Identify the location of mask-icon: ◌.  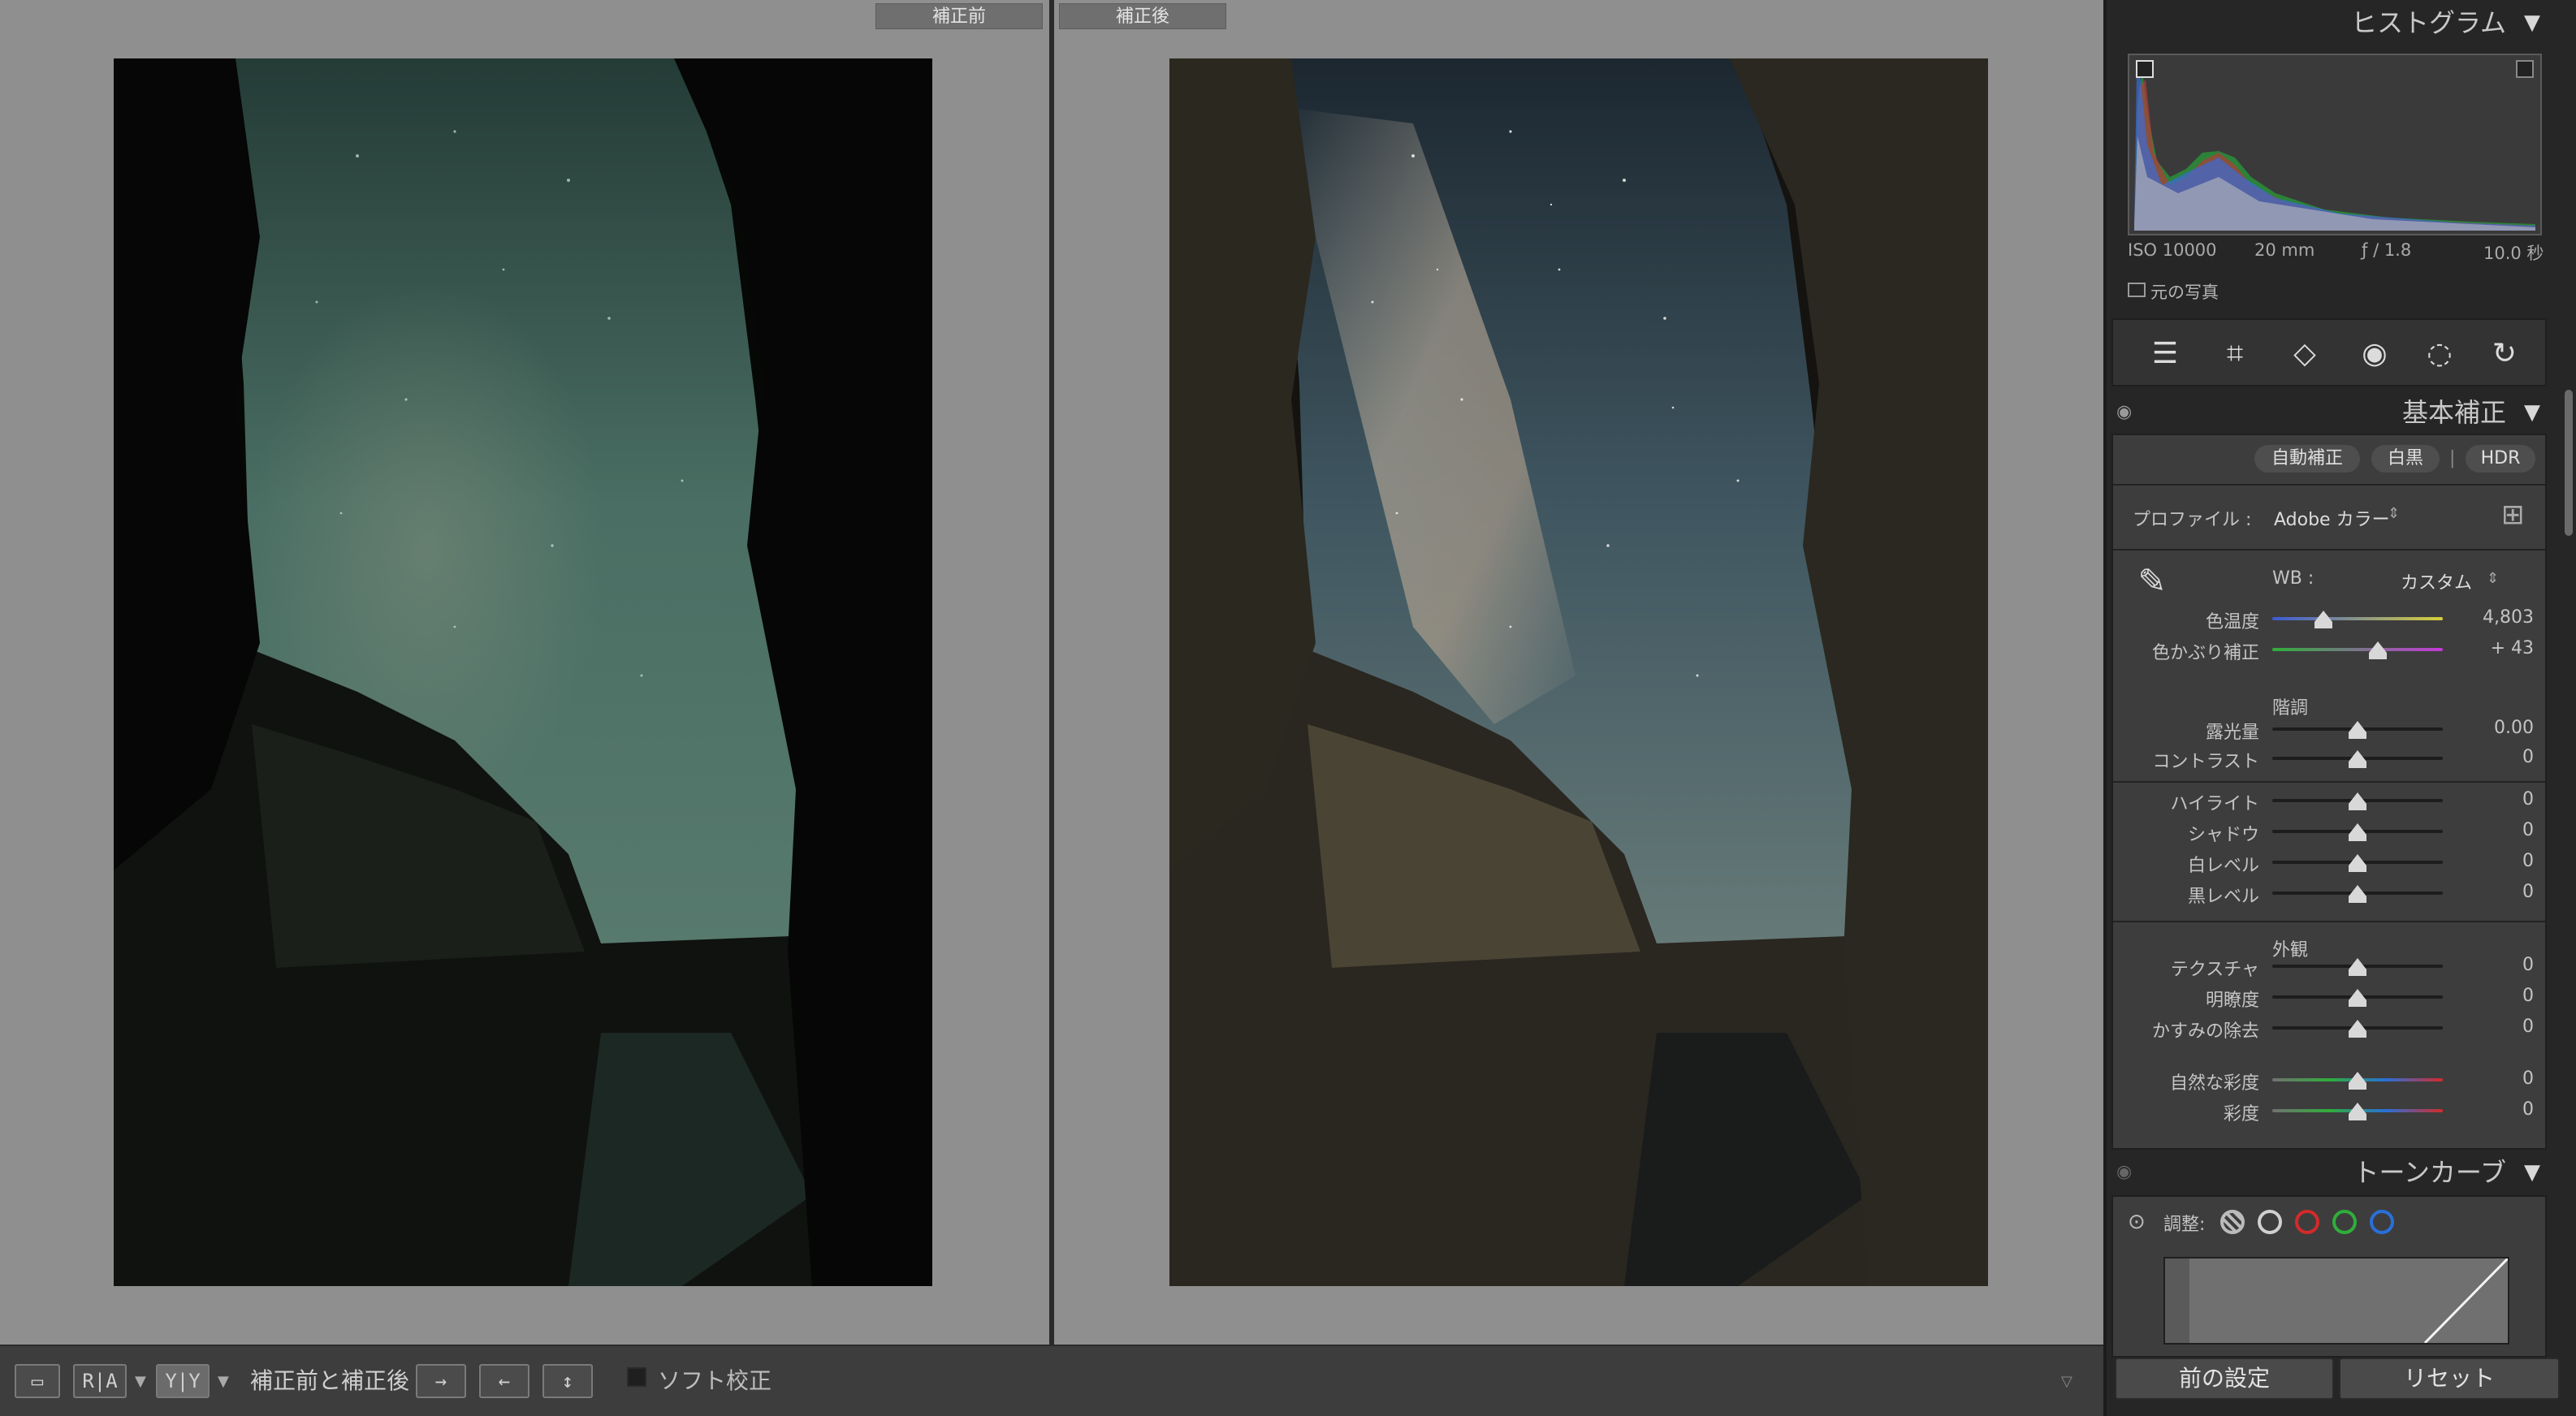
(2440, 354).